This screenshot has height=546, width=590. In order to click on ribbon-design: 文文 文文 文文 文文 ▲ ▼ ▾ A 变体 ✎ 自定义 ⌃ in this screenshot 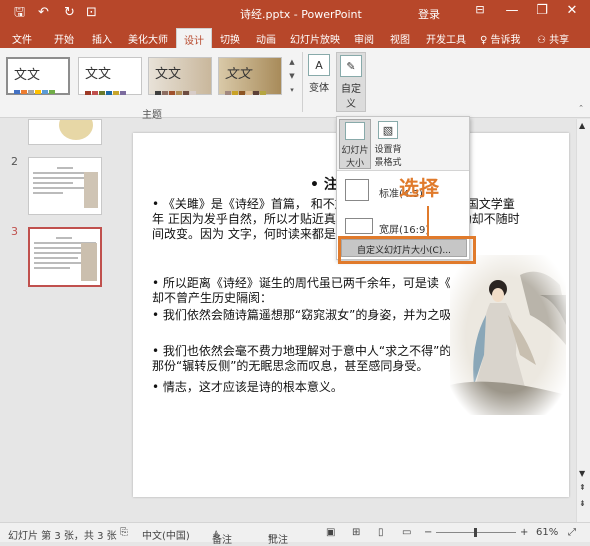, I will do `click(295, 83)`.